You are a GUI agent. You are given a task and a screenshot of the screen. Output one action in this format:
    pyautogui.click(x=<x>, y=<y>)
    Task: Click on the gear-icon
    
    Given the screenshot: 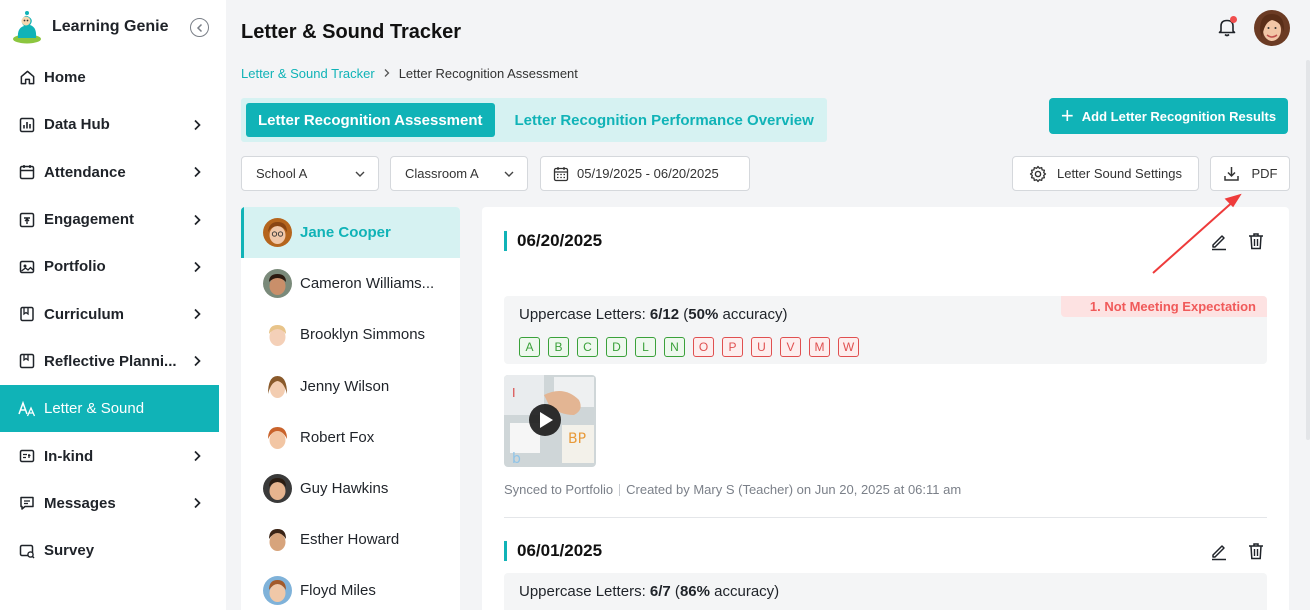 What is the action you would take?
    pyautogui.click(x=1038, y=173)
    